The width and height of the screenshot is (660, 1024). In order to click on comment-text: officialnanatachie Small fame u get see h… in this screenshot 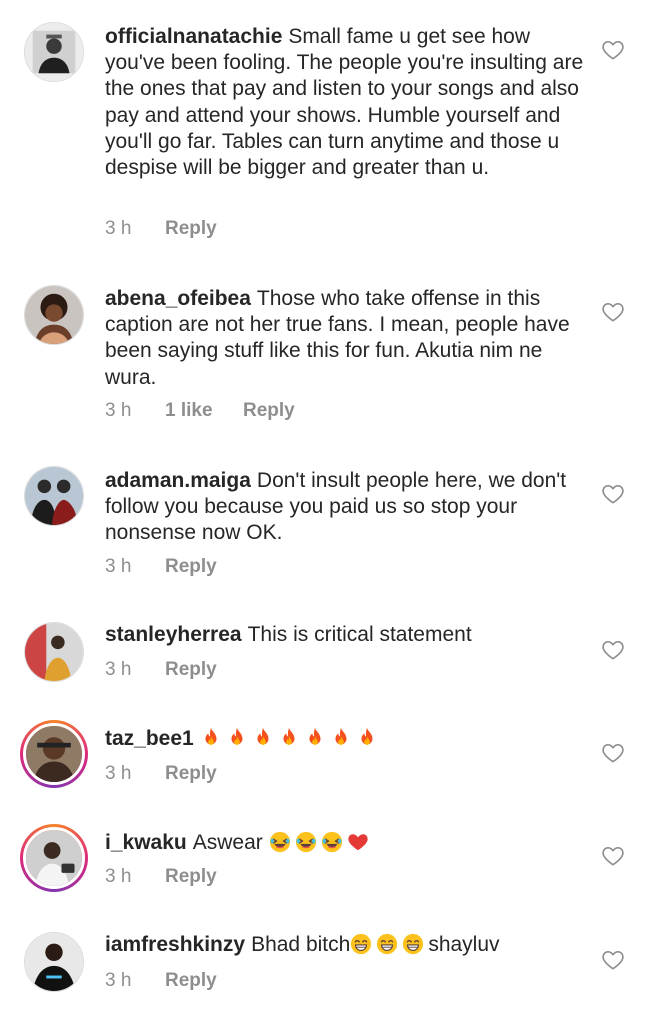, I will do `click(345, 102)`.